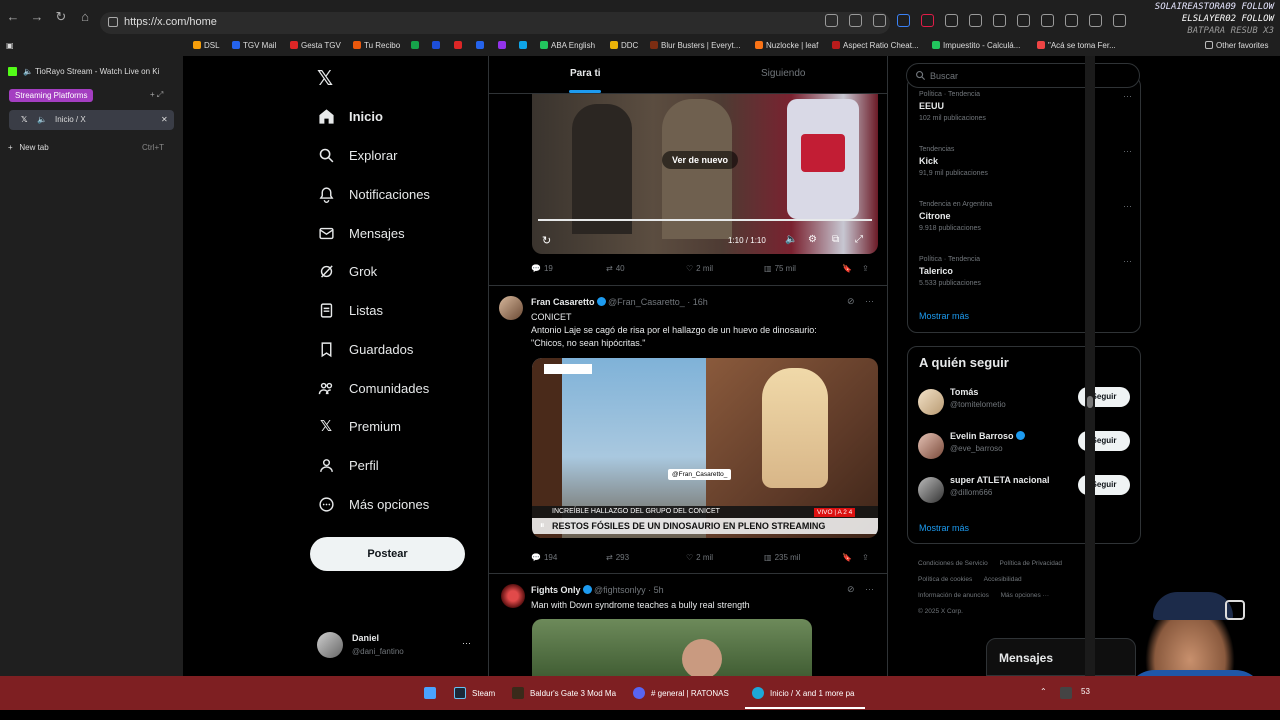 This screenshot has width=1280, height=720. What do you see at coordinates (348, 465) in the screenshot?
I see `nav-profile: Perfil` at bounding box center [348, 465].